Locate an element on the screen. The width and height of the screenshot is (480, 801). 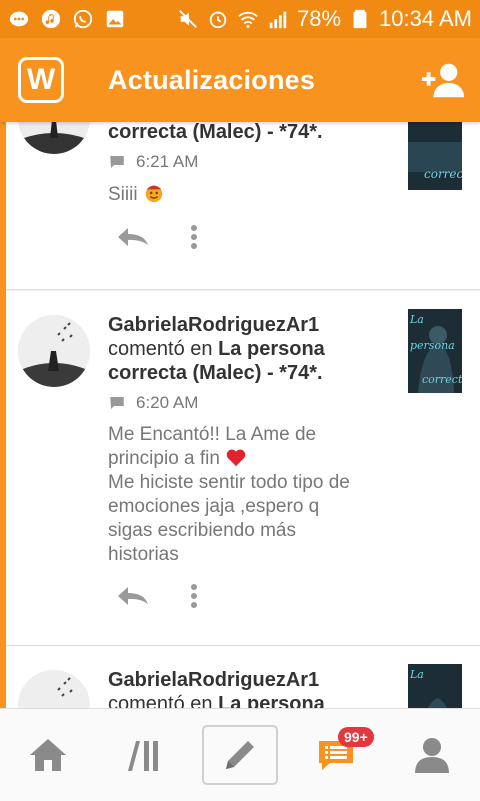
card-text: correcta (Malec) - *74*. 6:21 AM Siiii is located at coordinates (253, 164).